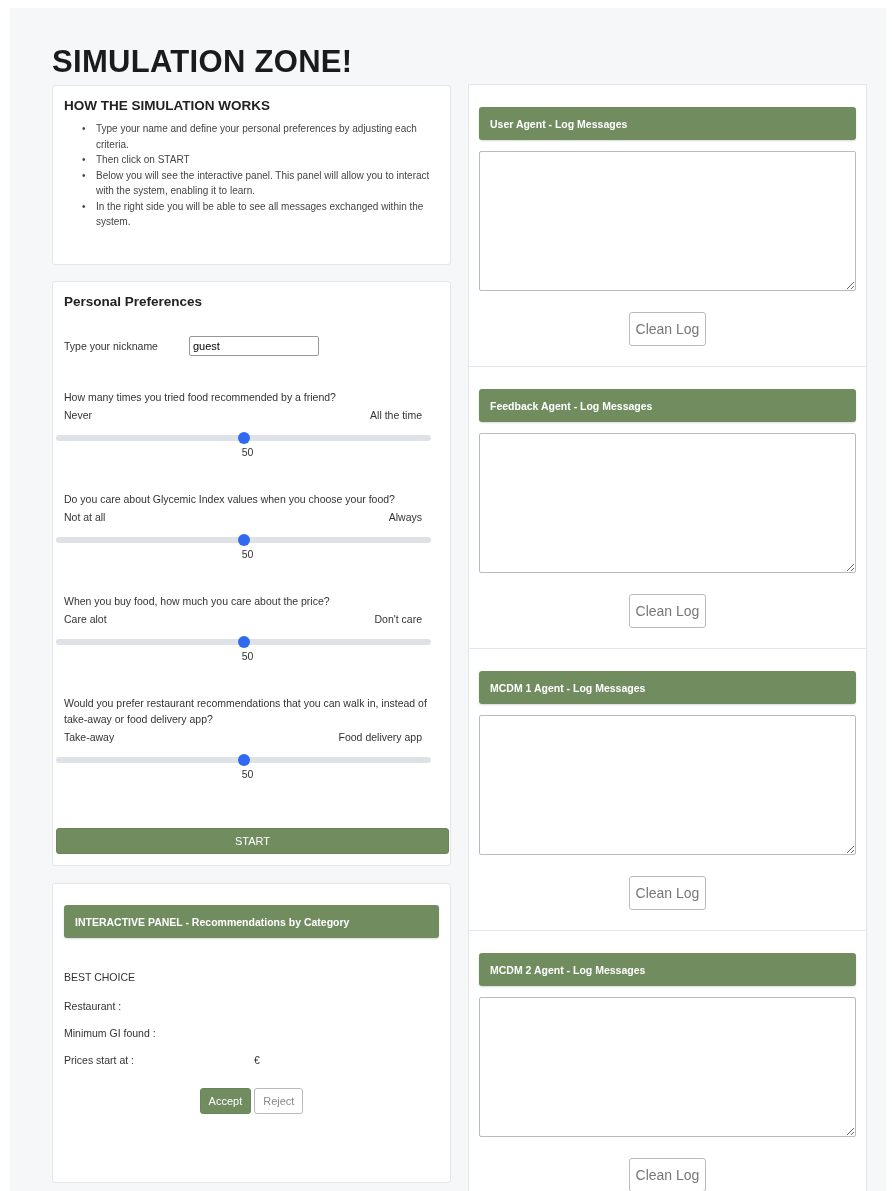  Describe the element at coordinates (100, 1060) in the screenshot. I see `field-label: Prices start at :` at that location.